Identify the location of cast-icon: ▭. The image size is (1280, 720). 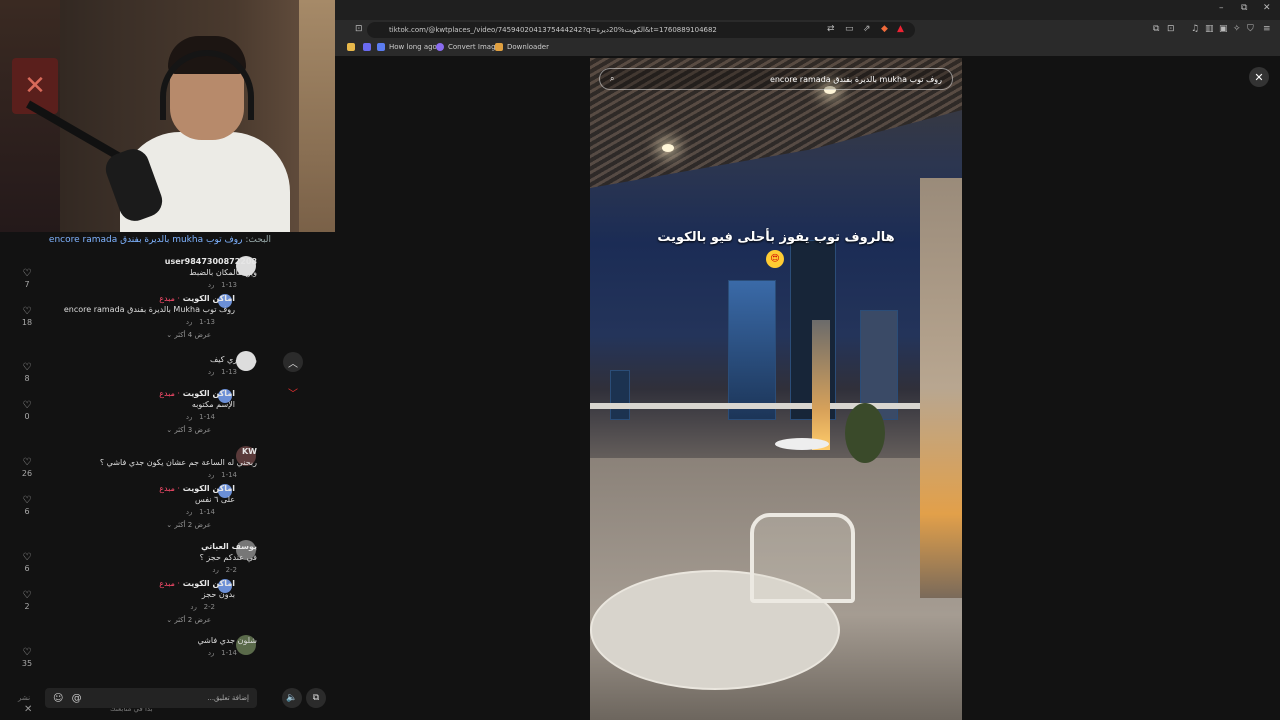
(849, 29).